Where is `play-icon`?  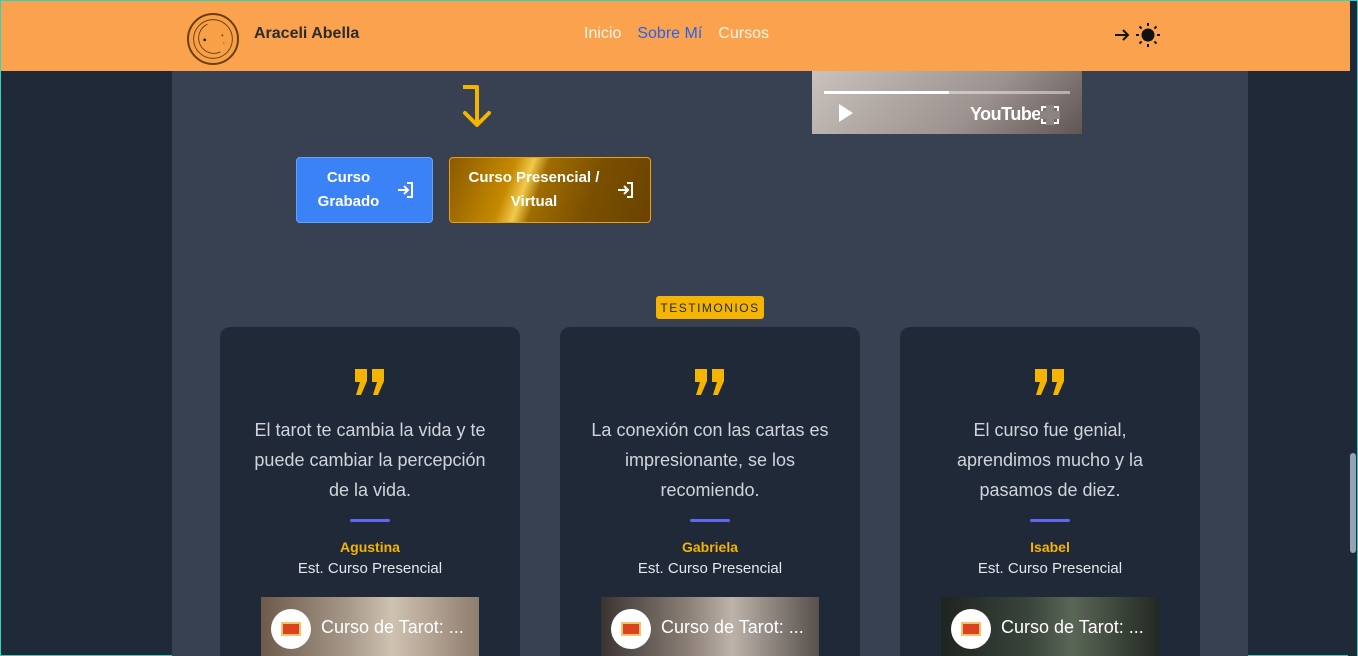 play-icon is located at coordinates (846, 113).